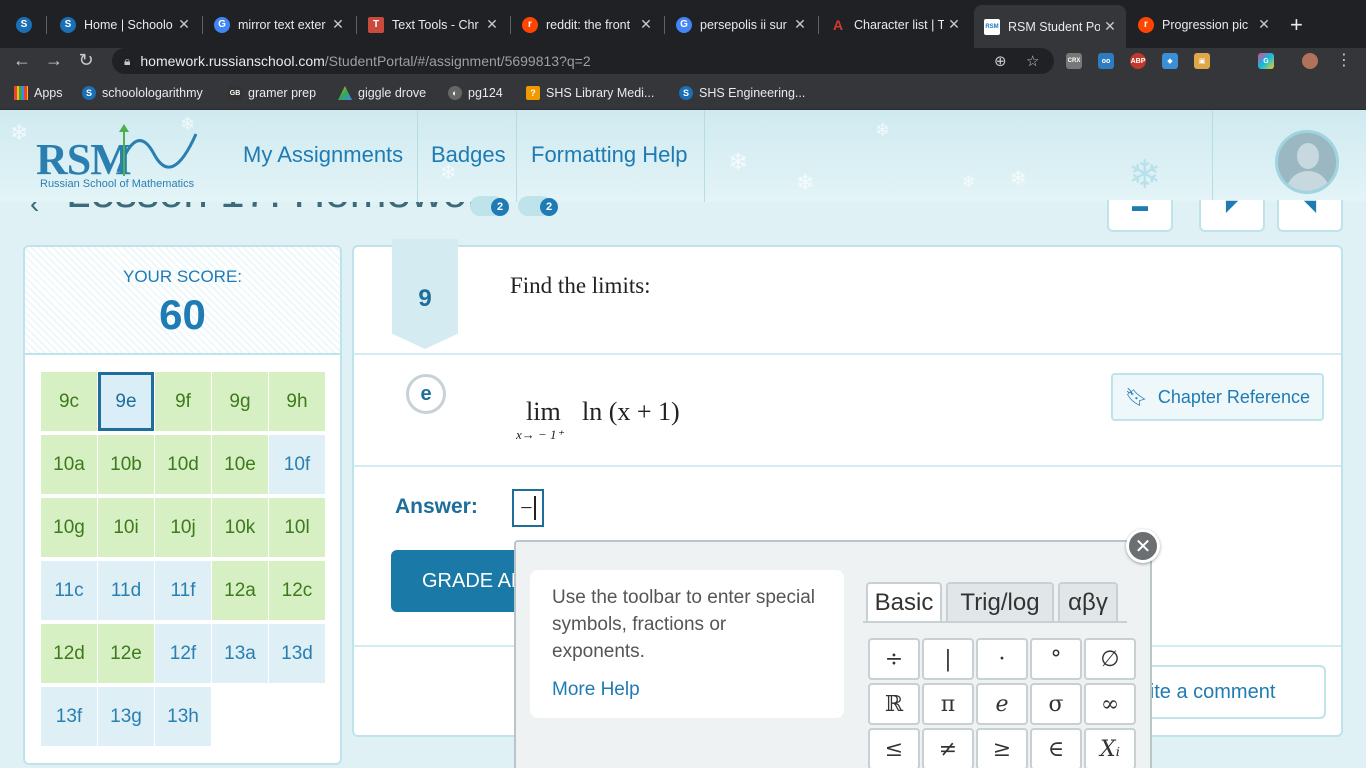  What do you see at coordinates (126, 401) in the screenshot?
I see `problem-cell-9e: 9e` at bounding box center [126, 401].